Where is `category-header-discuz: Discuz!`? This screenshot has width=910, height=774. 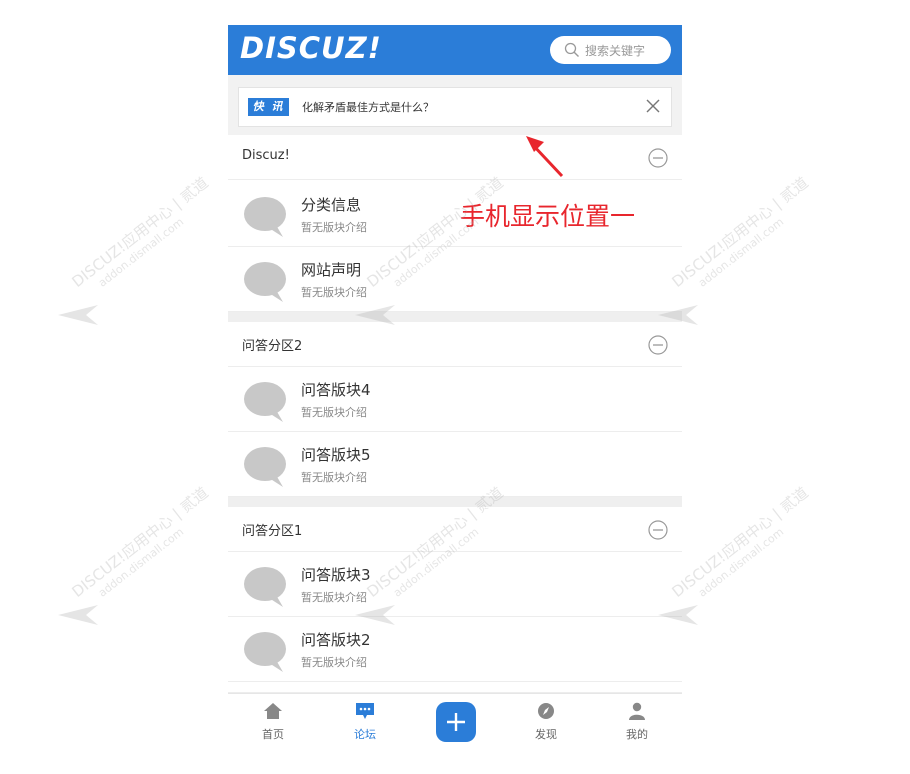
category-header-discuz: Discuz! is located at coordinates (455, 157).